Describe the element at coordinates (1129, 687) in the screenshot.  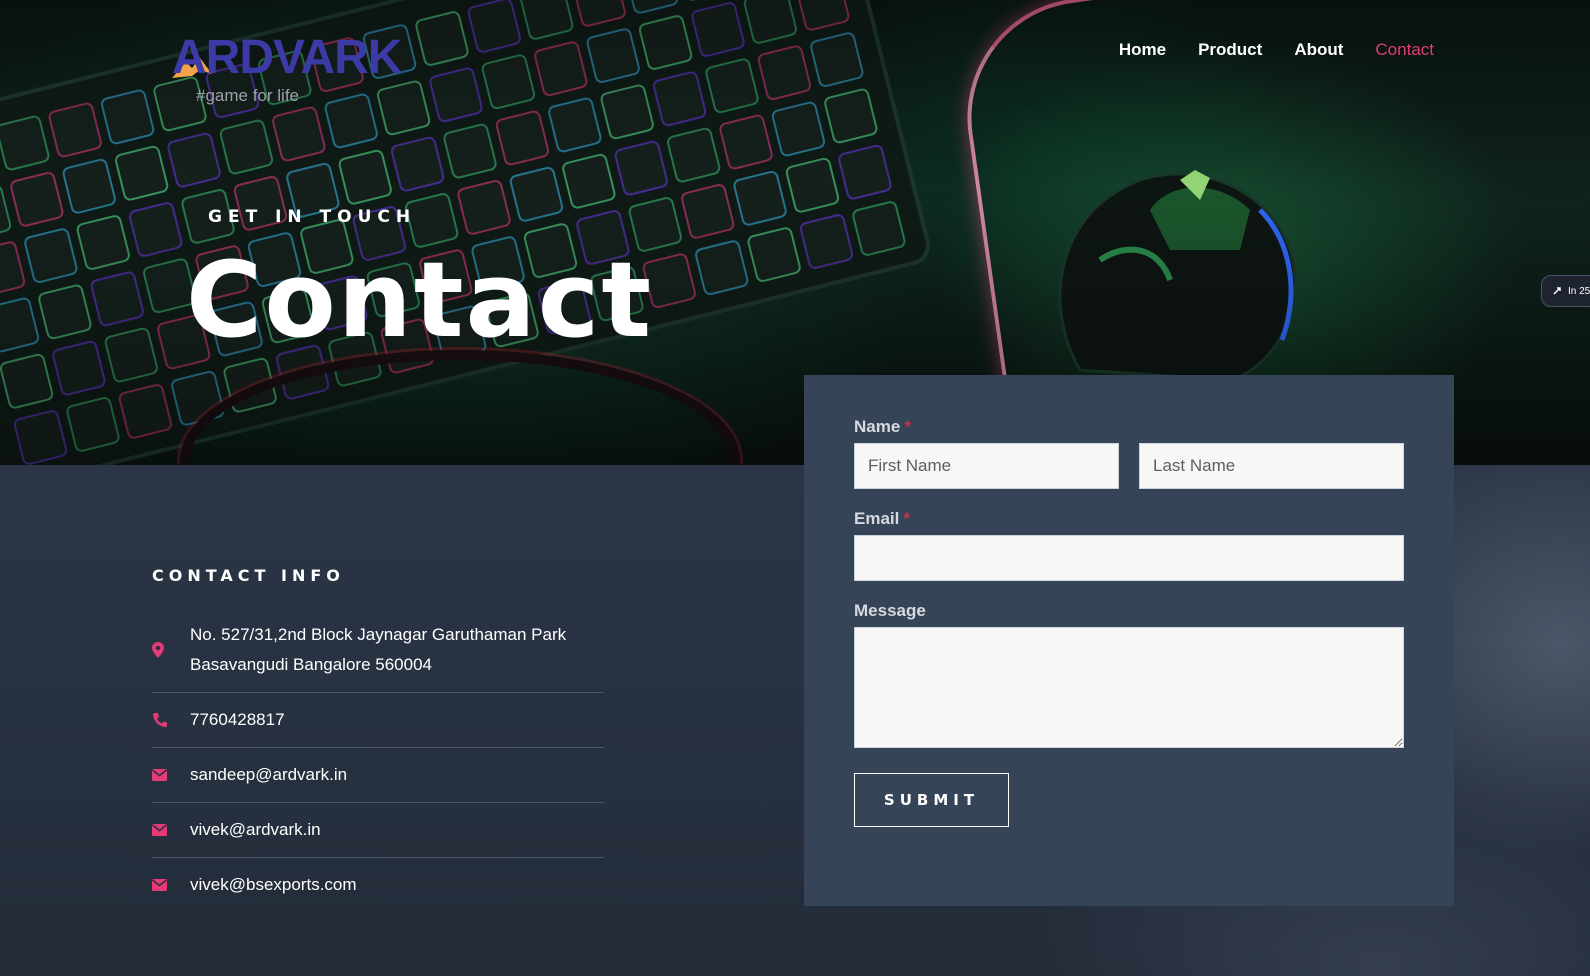
I see `message-textarea` at that location.